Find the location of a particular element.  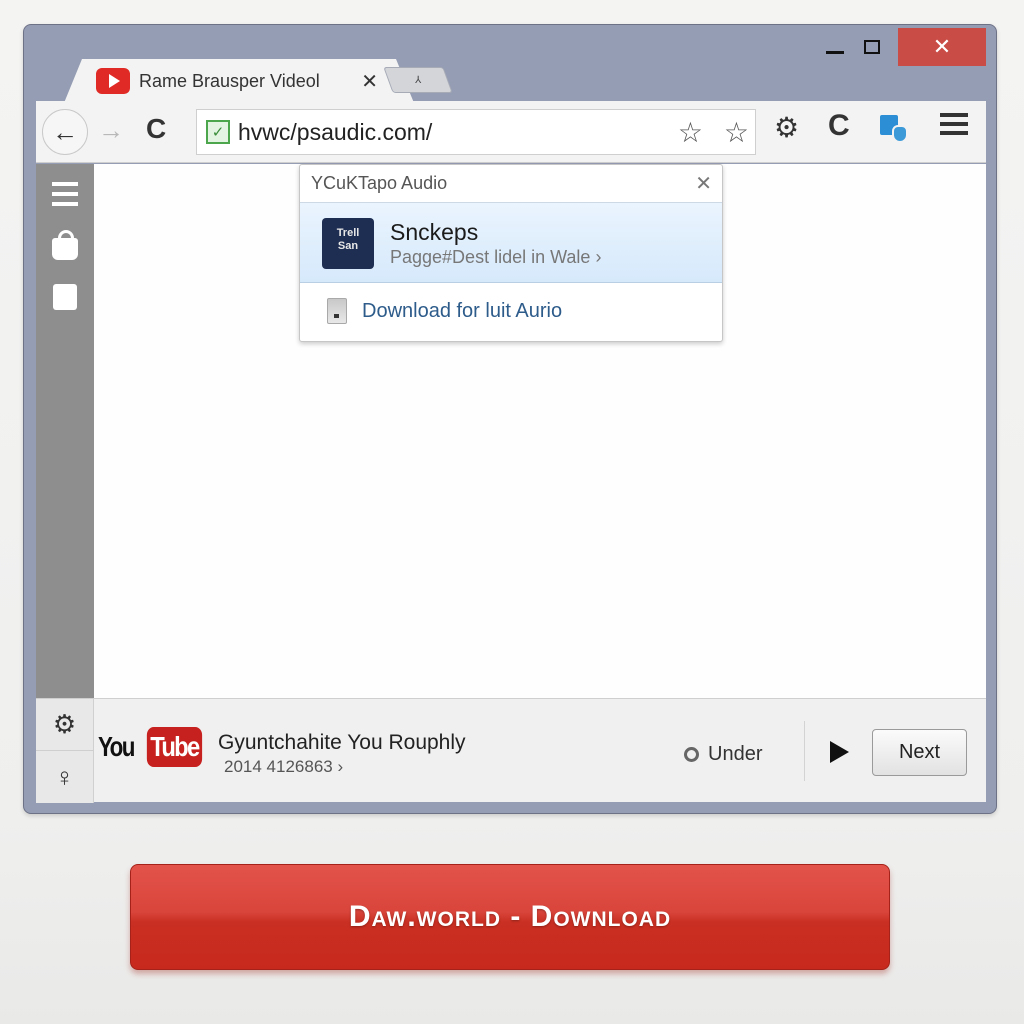

popup-title: YCuKTapo Audio is located at coordinates (379, 183).